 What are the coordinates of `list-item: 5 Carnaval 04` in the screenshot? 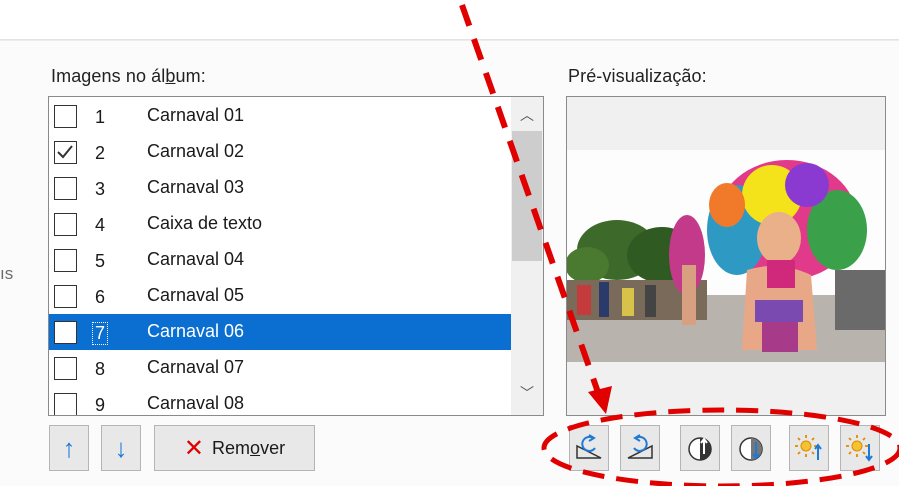 It's located at (281, 260).